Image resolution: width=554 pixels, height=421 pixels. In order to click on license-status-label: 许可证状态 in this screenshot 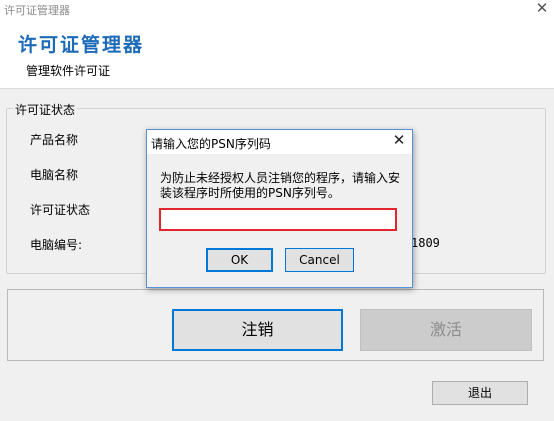, I will do `click(60, 210)`.